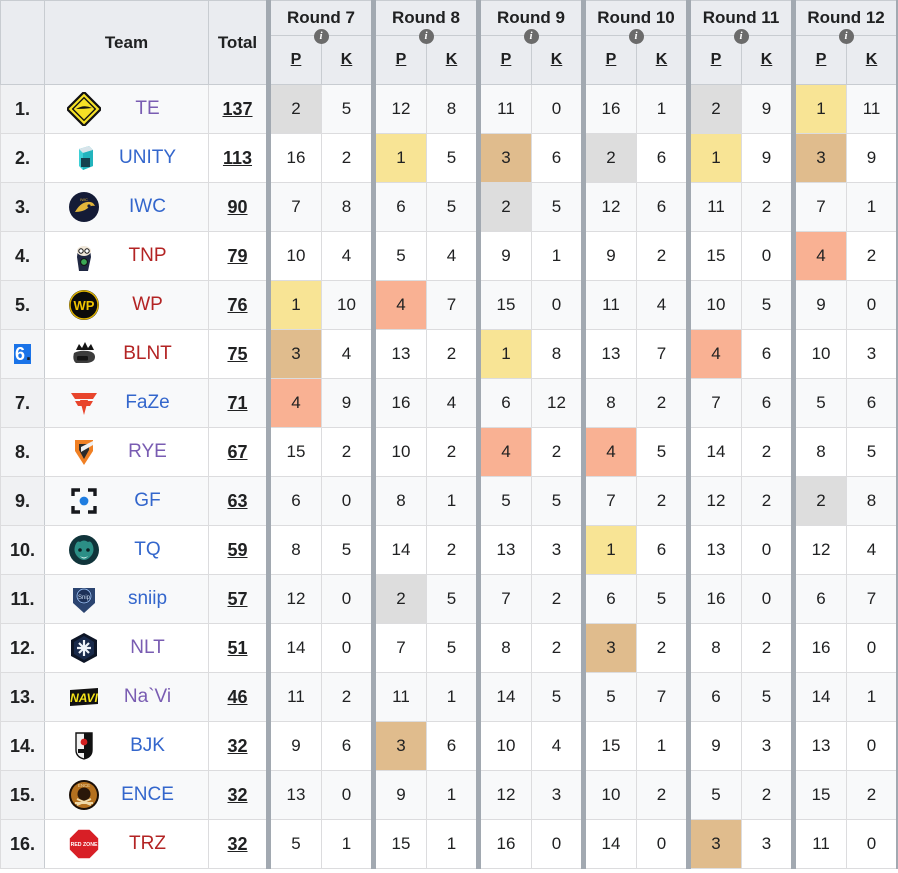  I want to click on trz-logo: RED ZONE, so click(84, 844).